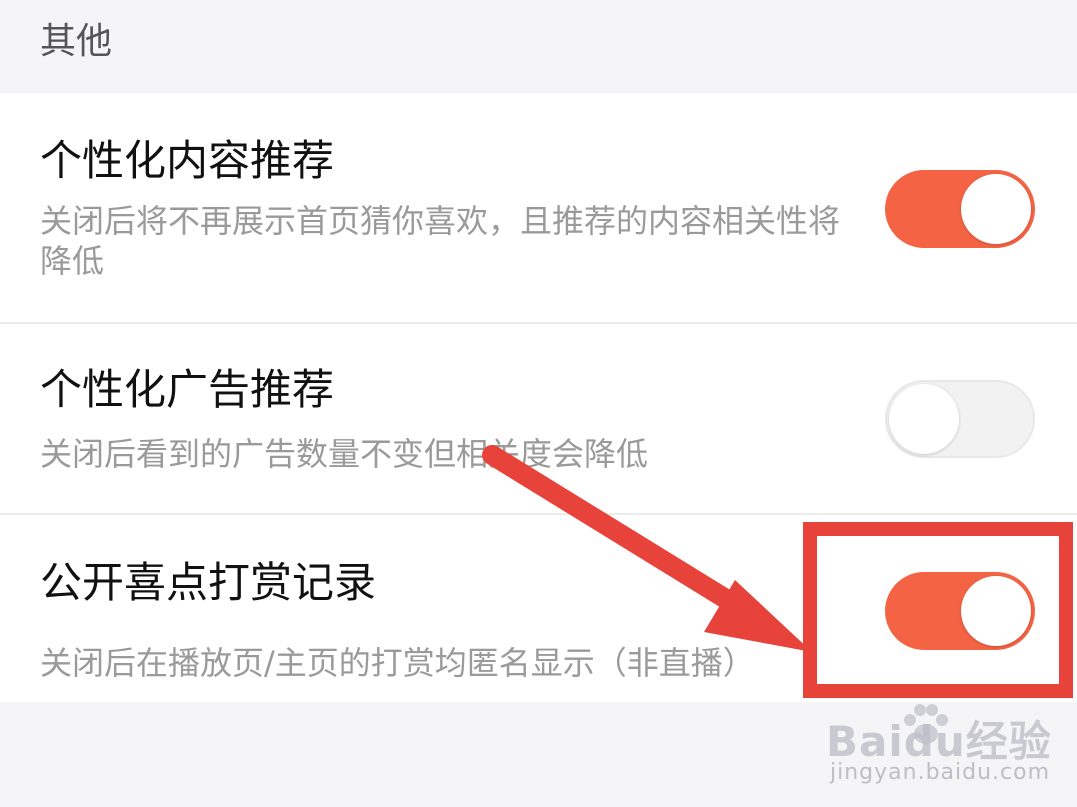 The height and width of the screenshot is (807, 1077). I want to click on watermark: Baidu经验 jingyan.baidu.com, so click(946, 750).